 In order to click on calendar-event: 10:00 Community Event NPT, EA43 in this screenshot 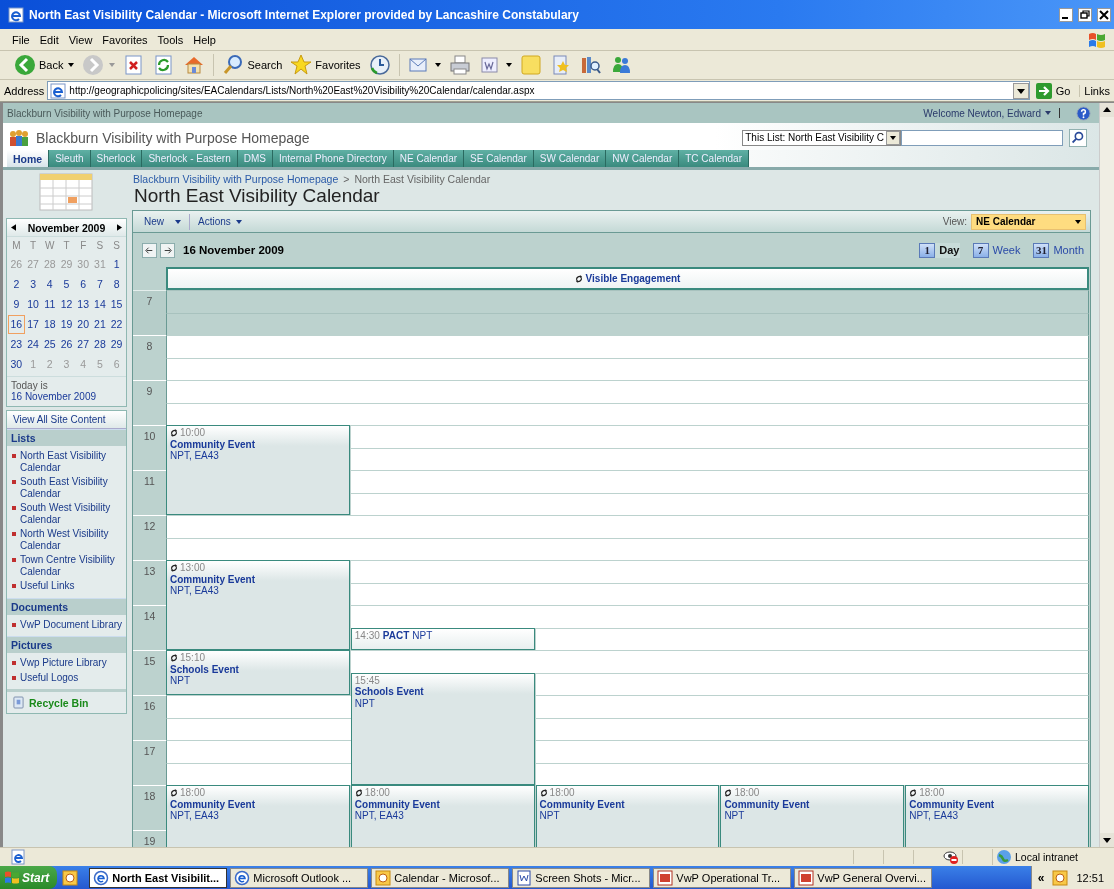, I will do `click(258, 470)`.